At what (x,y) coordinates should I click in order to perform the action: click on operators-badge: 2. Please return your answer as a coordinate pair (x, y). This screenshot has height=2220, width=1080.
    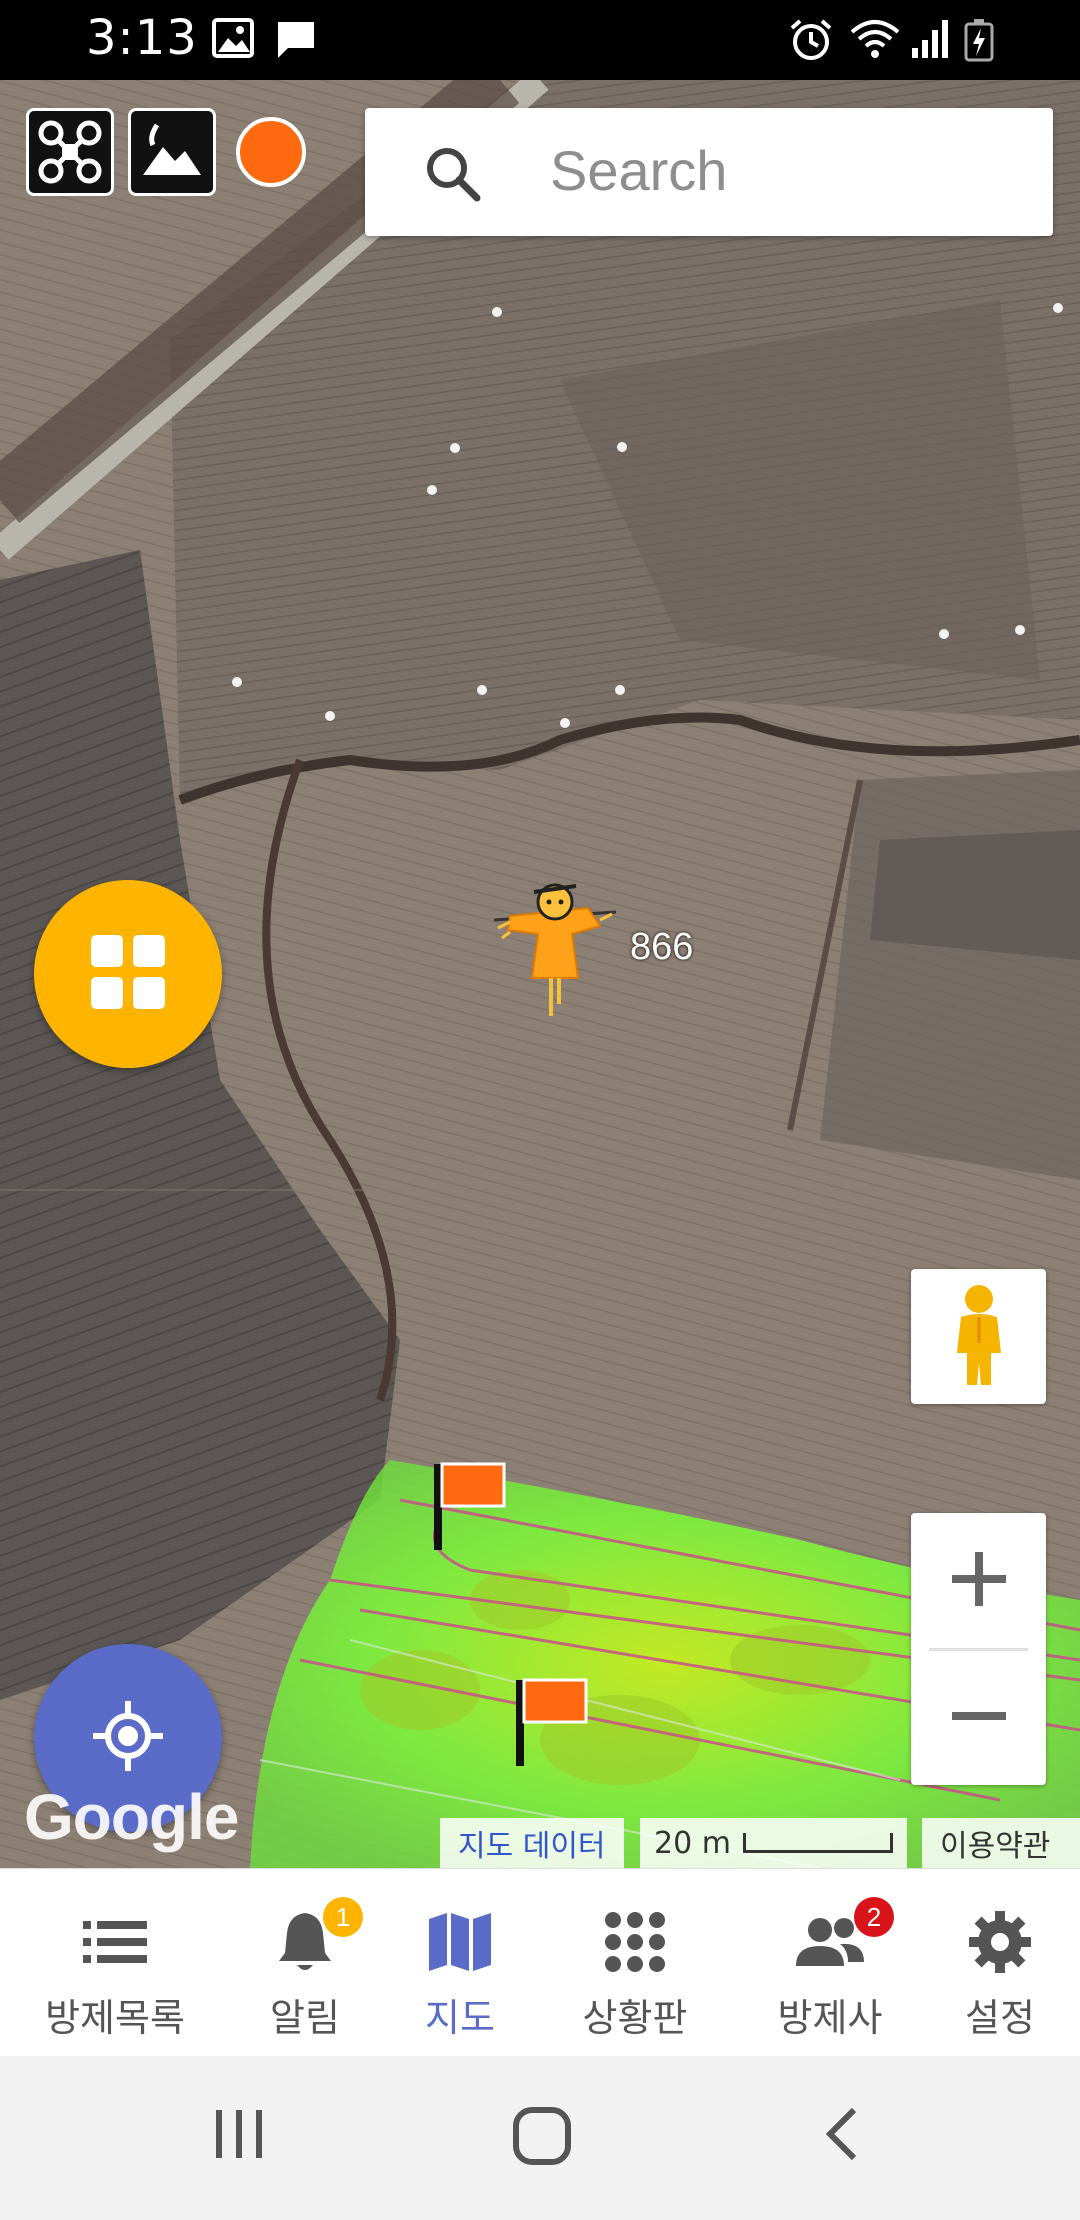
    Looking at the image, I should click on (874, 1917).